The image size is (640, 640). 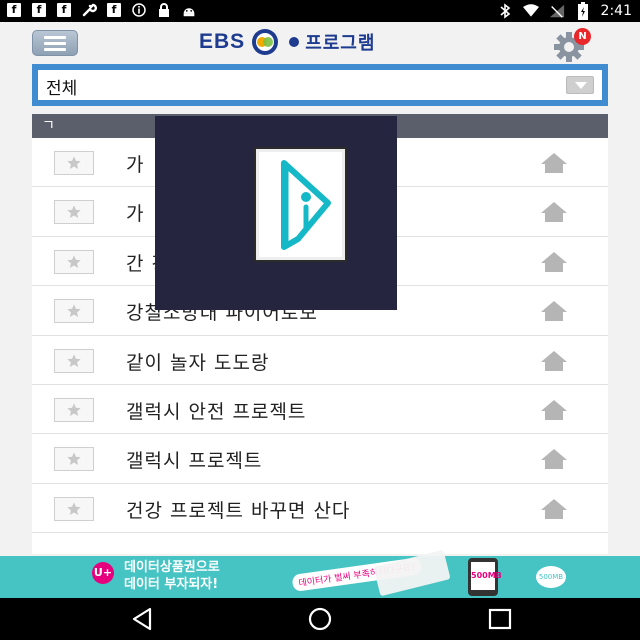 I want to click on info-icon, so click(x=139, y=10).